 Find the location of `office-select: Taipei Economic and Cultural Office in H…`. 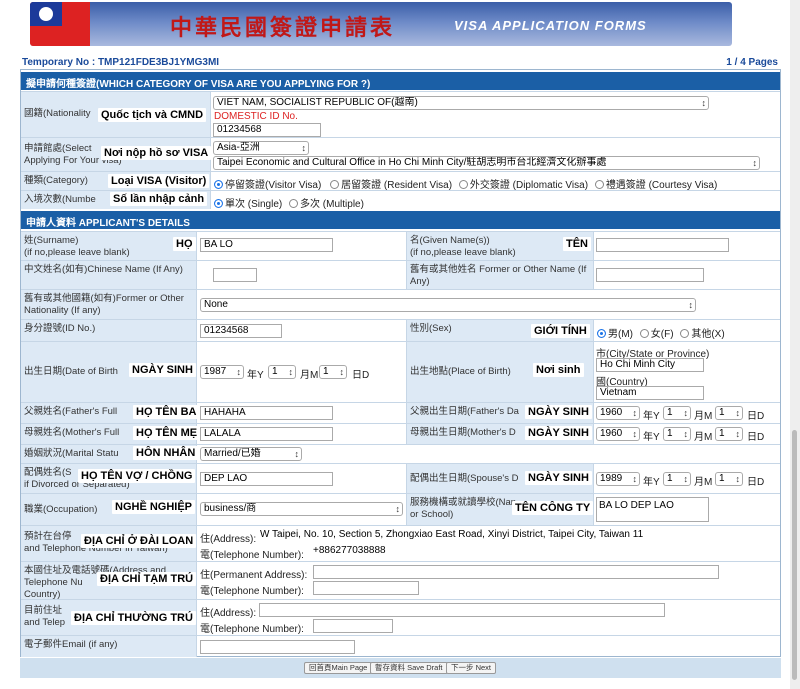

office-select: Taipei Economic and Cultural Office in H… is located at coordinates (486, 163).